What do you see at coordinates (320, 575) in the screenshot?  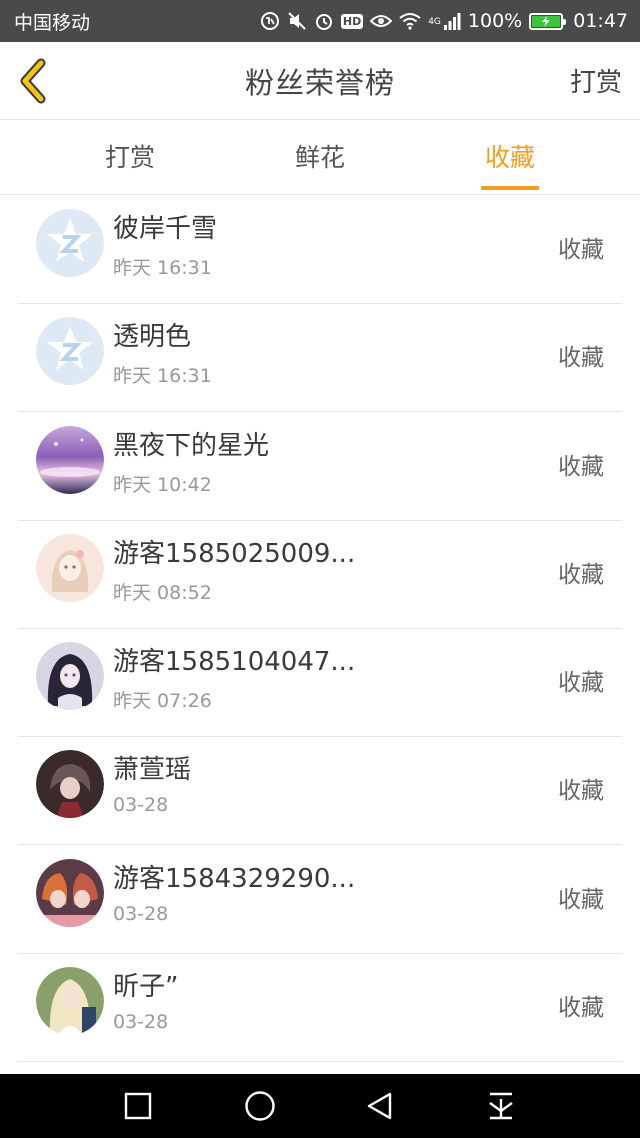 I see `list-item: 游客1585025009... 昨天 08:52 收藏` at bounding box center [320, 575].